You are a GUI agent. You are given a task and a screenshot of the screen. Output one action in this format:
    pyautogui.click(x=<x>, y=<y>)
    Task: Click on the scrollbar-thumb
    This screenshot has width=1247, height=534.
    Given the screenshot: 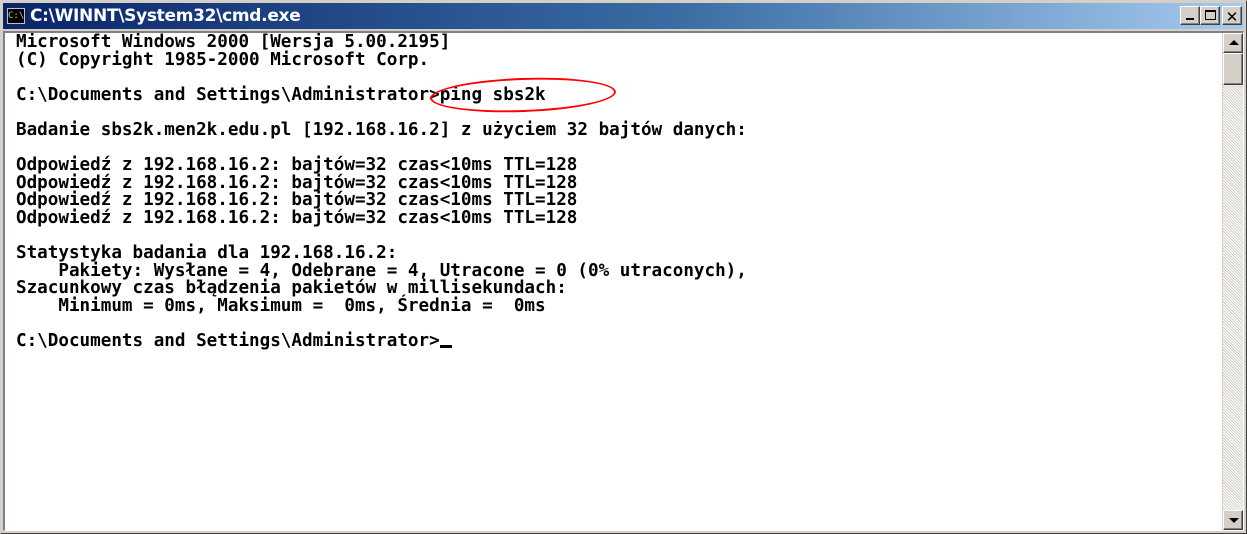 What is the action you would take?
    pyautogui.click(x=1233, y=69)
    